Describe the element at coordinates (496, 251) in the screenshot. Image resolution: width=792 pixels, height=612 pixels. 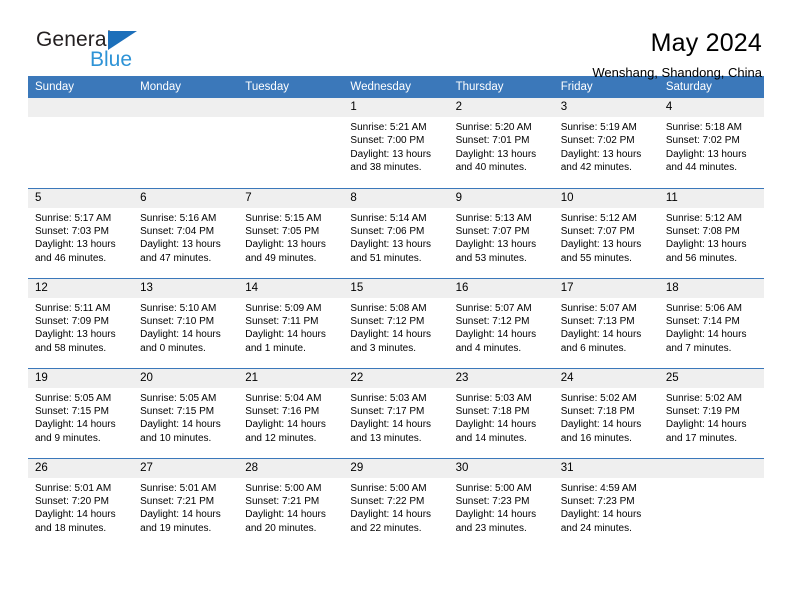
I see `daylight-text: Daylight: 13 hours and 53 minutes.` at that location.